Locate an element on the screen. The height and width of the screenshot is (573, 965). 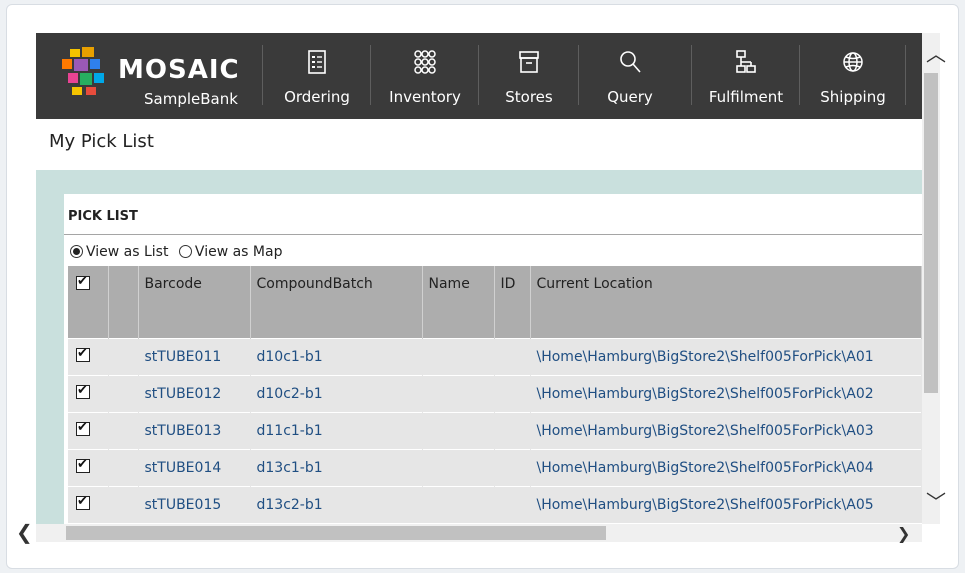
nav-label-stores: Stores is located at coordinates (529, 97).